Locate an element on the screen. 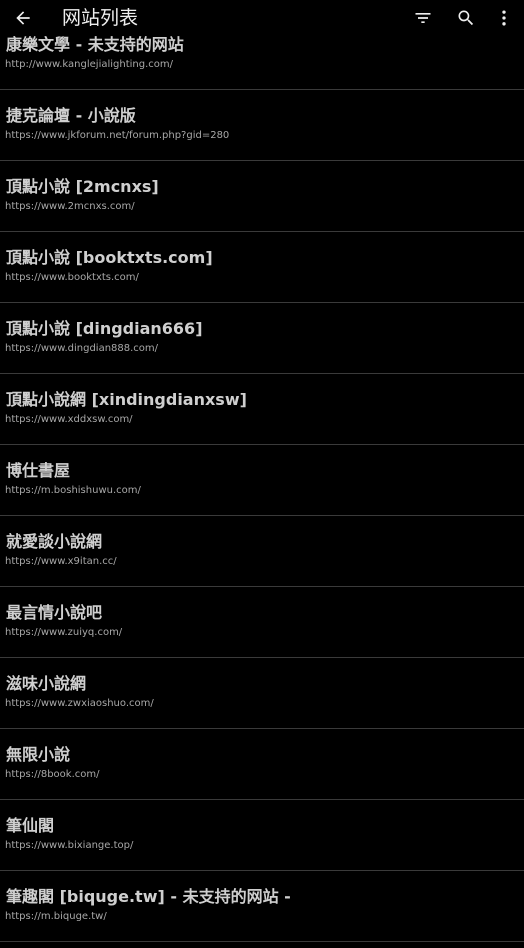  site-name: 最言情小說吧 is located at coordinates (54, 612).